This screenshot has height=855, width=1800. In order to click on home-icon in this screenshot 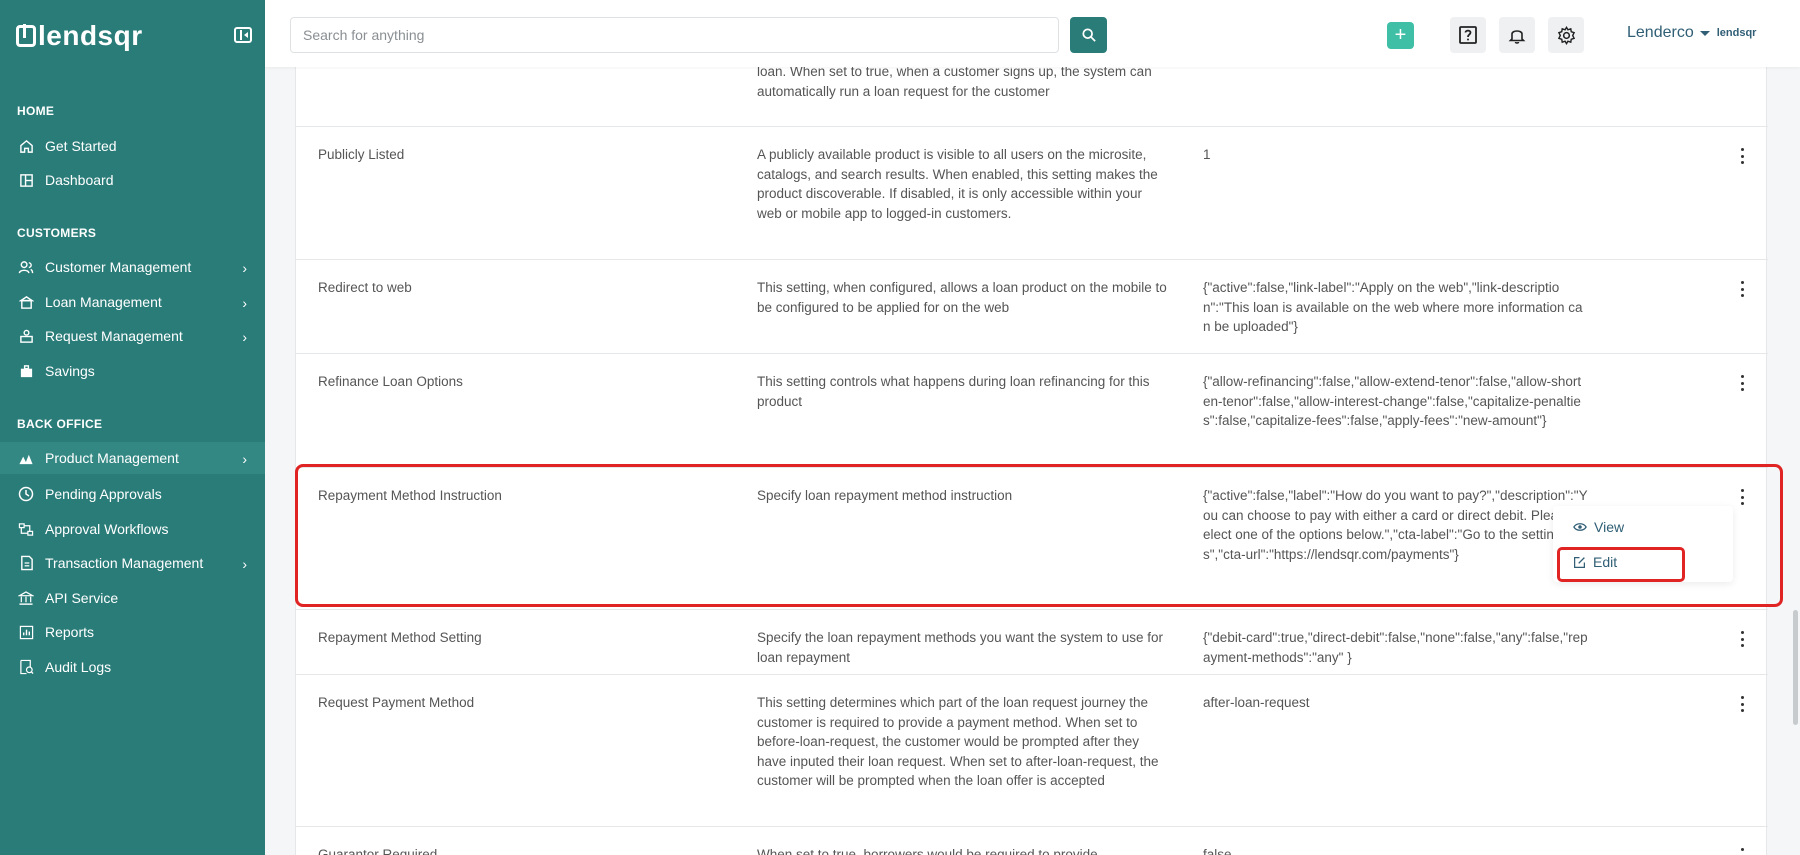, I will do `click(26, 146)`.